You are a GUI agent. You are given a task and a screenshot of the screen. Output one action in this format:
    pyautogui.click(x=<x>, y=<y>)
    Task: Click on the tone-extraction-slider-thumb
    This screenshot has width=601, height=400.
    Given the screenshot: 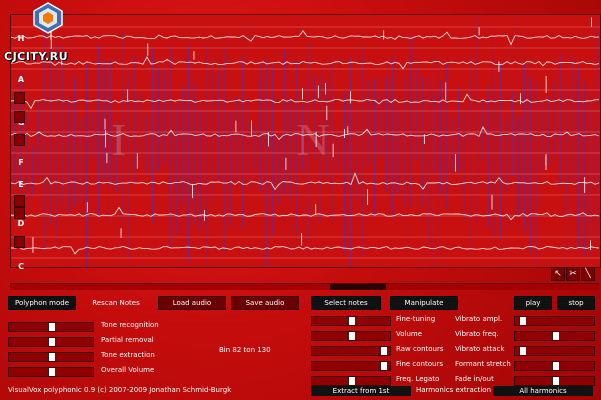 What is the action you would take?
    pyautogui.click(x=51, y=357)
    